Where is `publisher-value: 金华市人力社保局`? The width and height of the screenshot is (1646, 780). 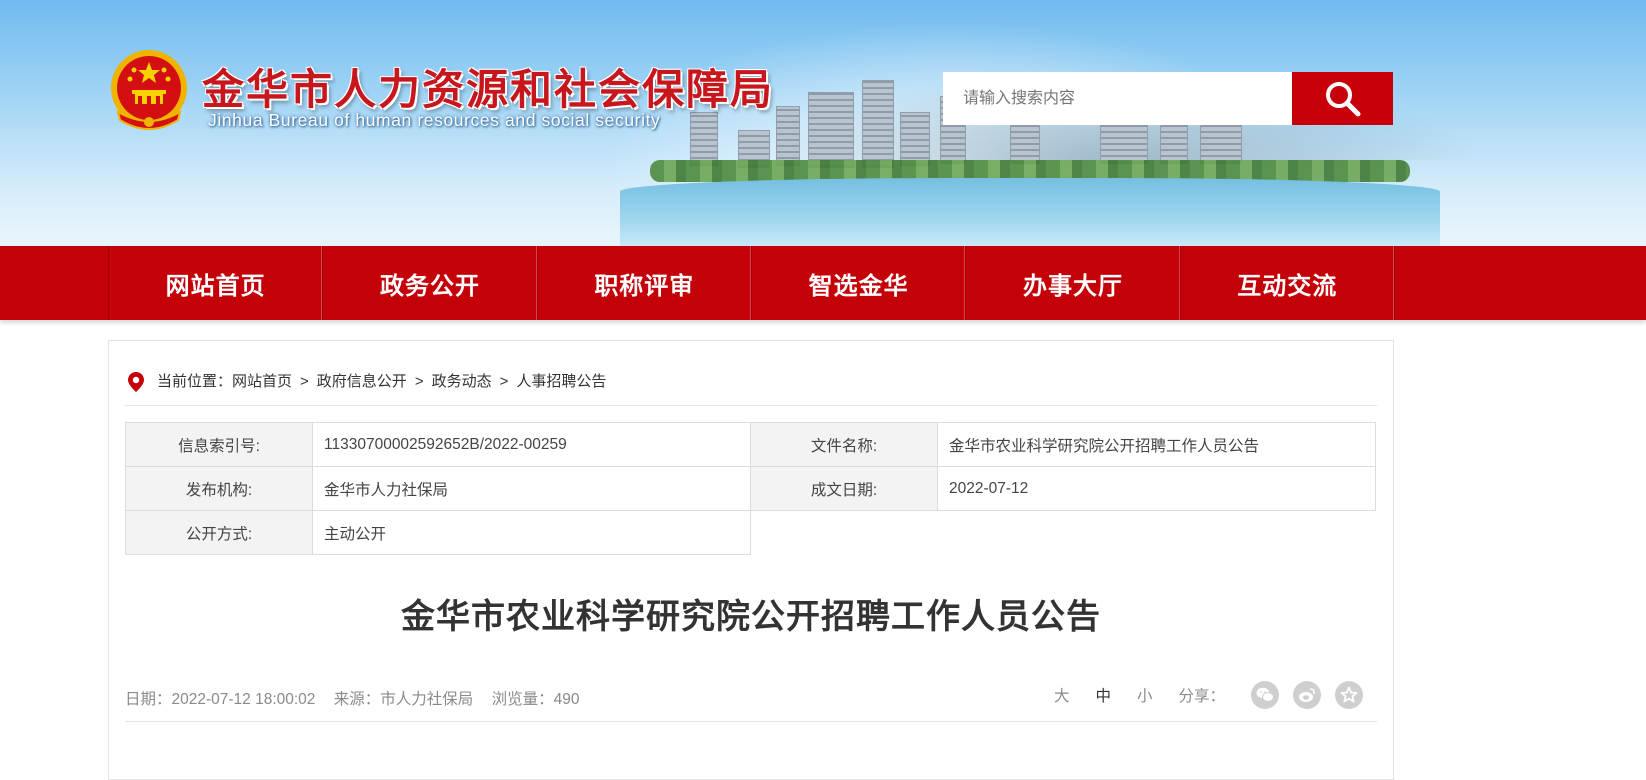 publisher-value: 金华市人力社保局 is located at coordinates (531, 488).